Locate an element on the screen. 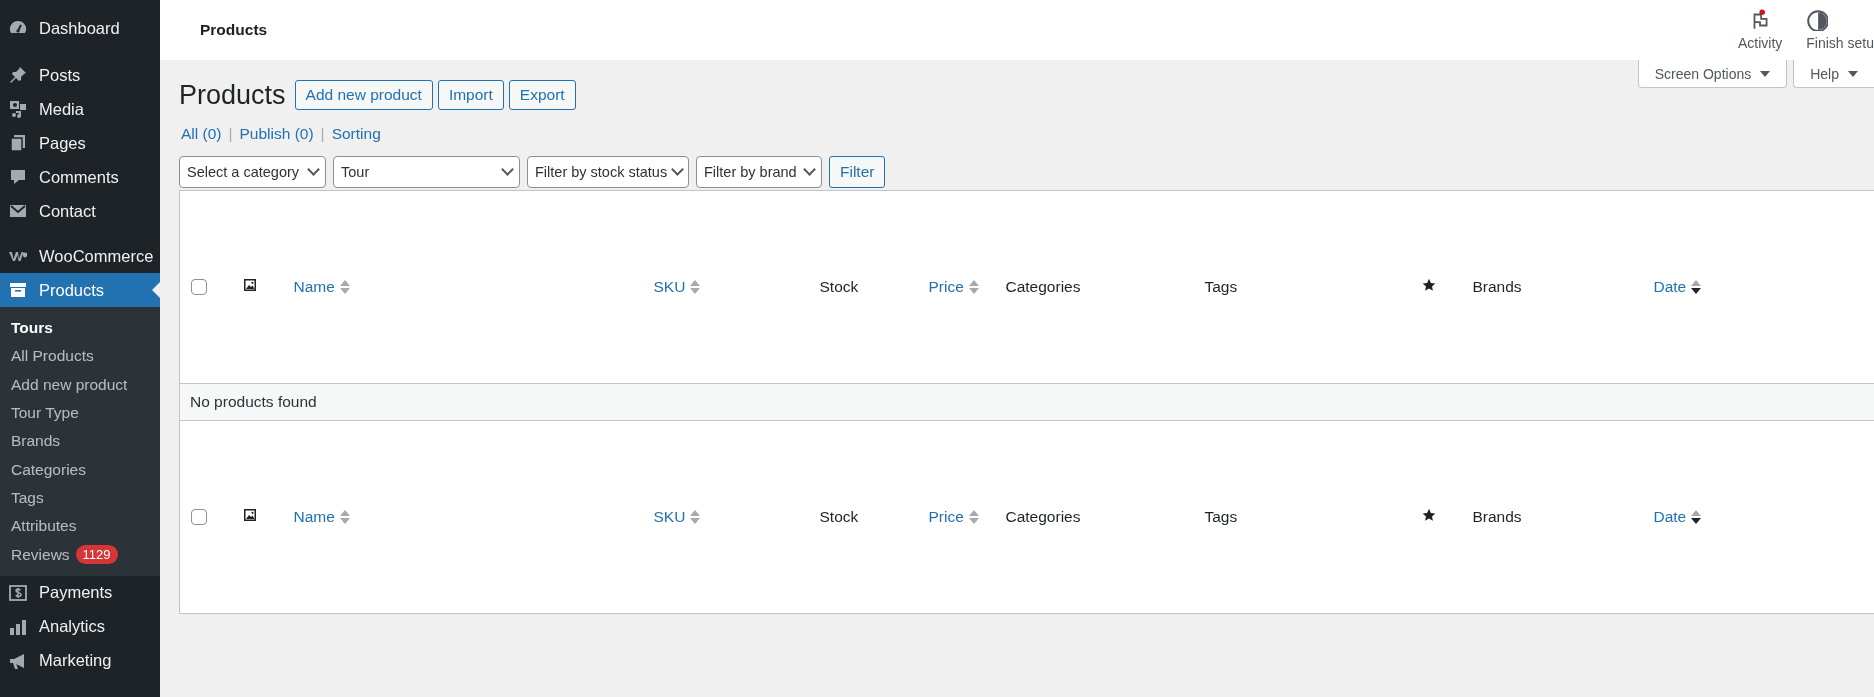 This screenshot has width=1874, height=697. screen-tab: Help is located at coordinates (1833, 74).